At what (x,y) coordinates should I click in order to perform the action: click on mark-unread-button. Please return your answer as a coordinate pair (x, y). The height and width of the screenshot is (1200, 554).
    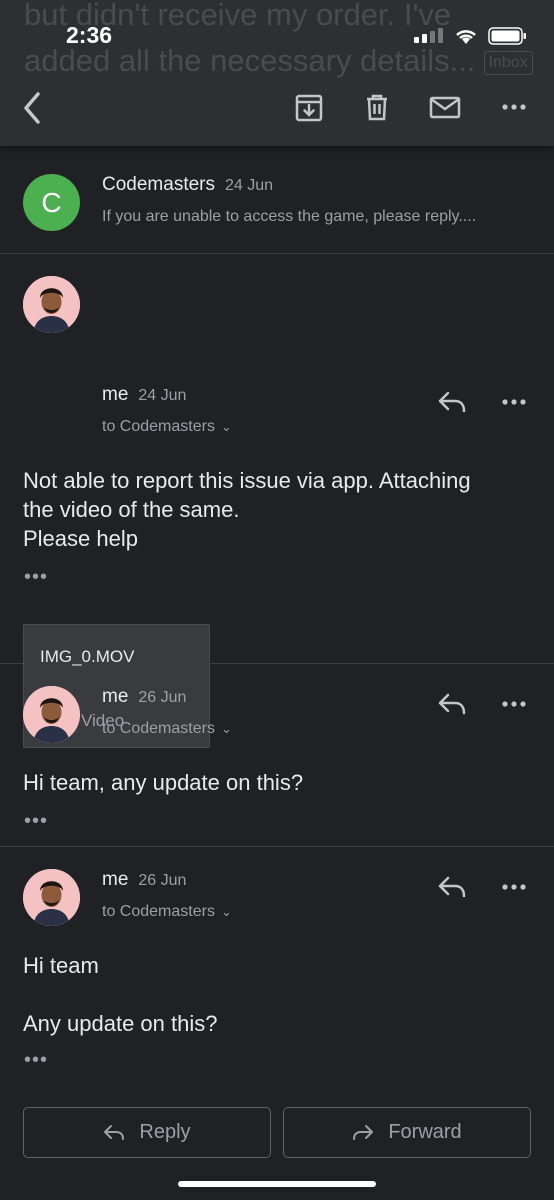
    Looking at the image, I should click on (445, 107).